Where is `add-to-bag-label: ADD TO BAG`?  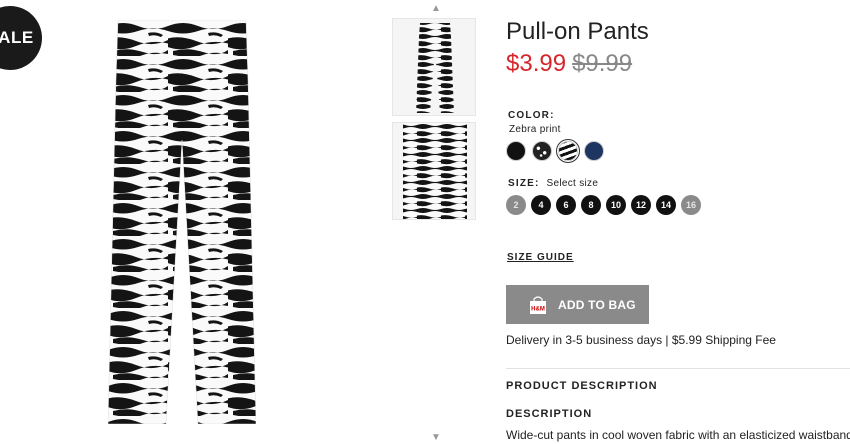 add-to-bag-label: ADD TO BAG is located at coordinates (597, 304).